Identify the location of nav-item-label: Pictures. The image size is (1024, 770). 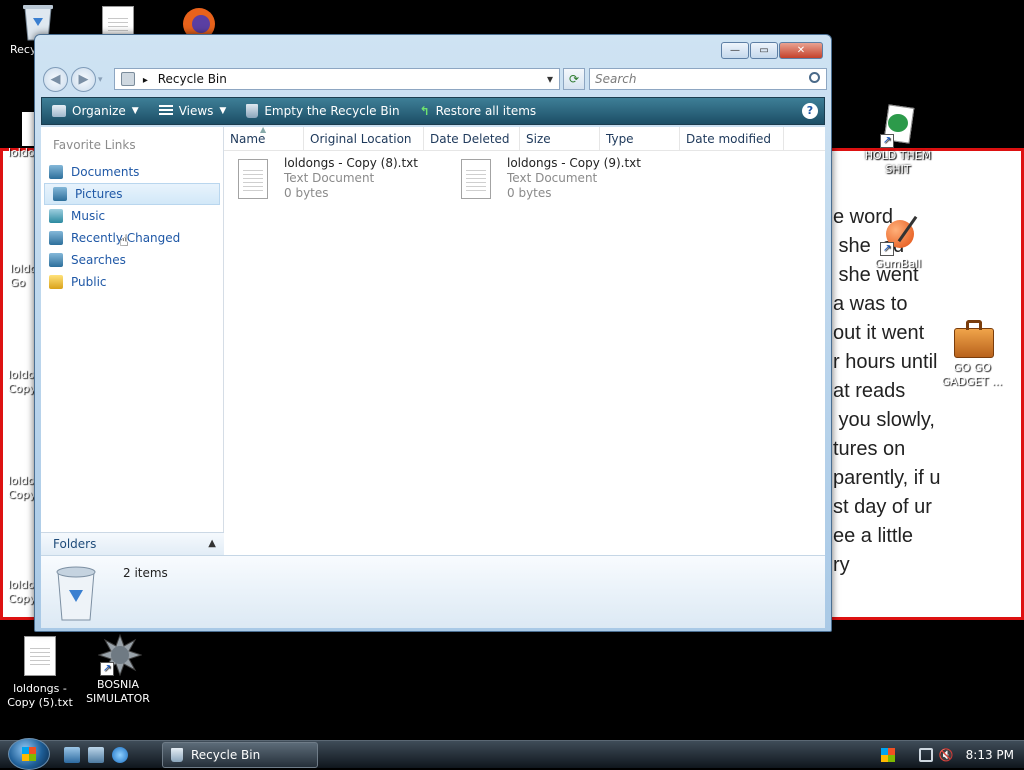
(99, 194).